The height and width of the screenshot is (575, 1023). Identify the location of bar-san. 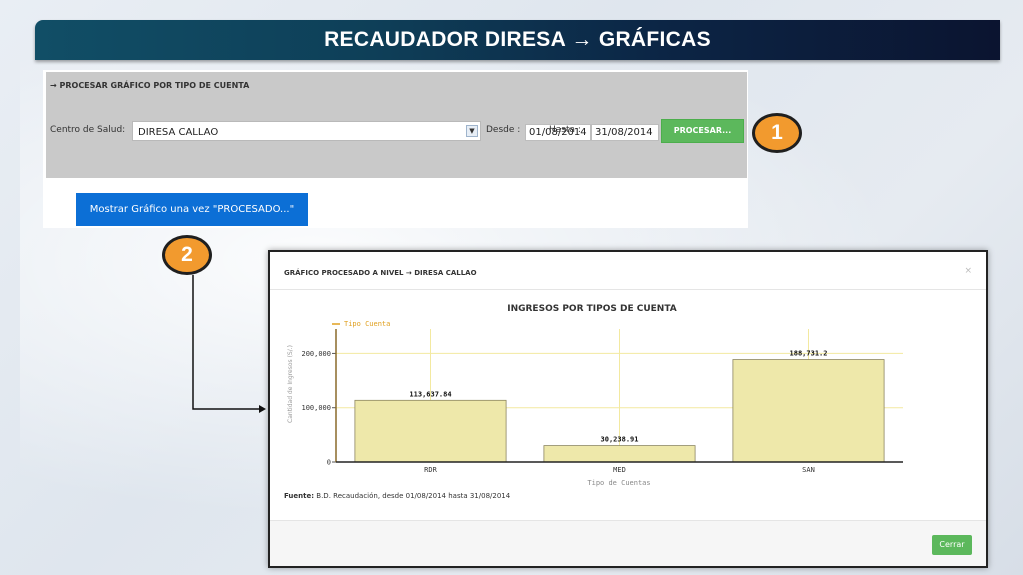
(808, 411).